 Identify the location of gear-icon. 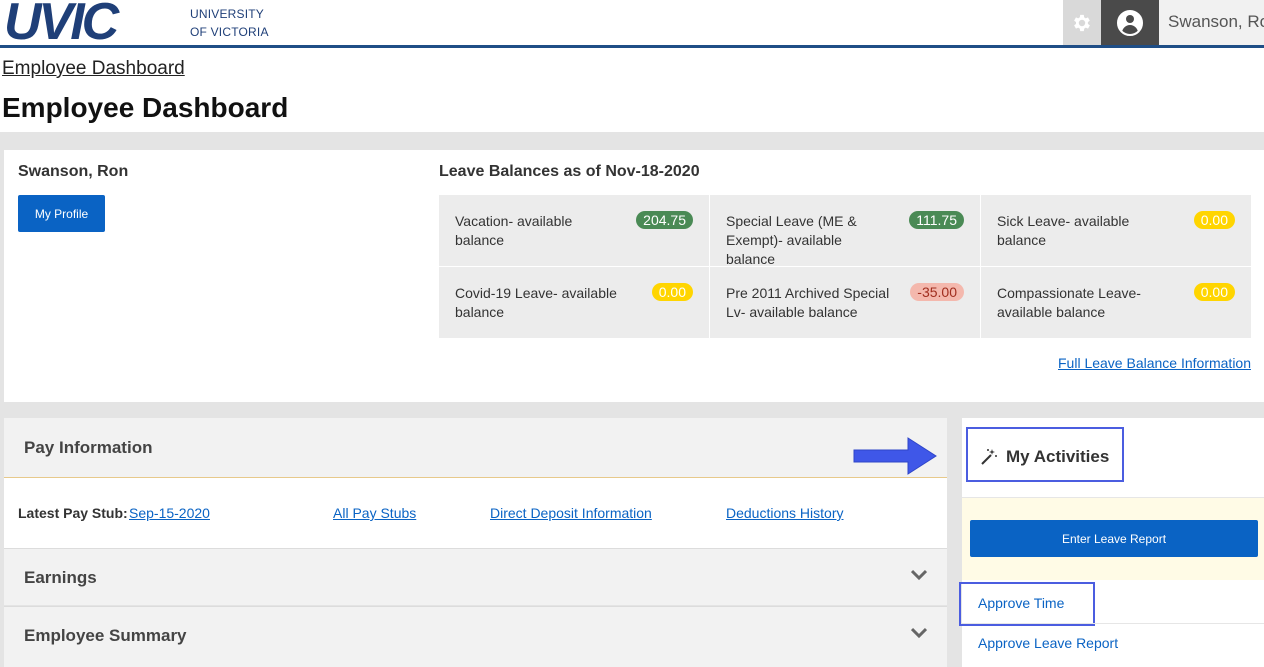
(1082, 23).